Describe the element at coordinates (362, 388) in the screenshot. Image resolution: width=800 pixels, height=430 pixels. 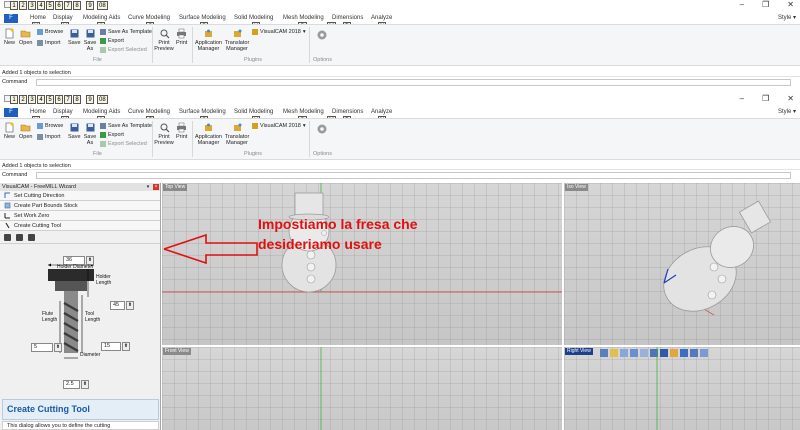
I see `front-viewport: Front View` at that location.